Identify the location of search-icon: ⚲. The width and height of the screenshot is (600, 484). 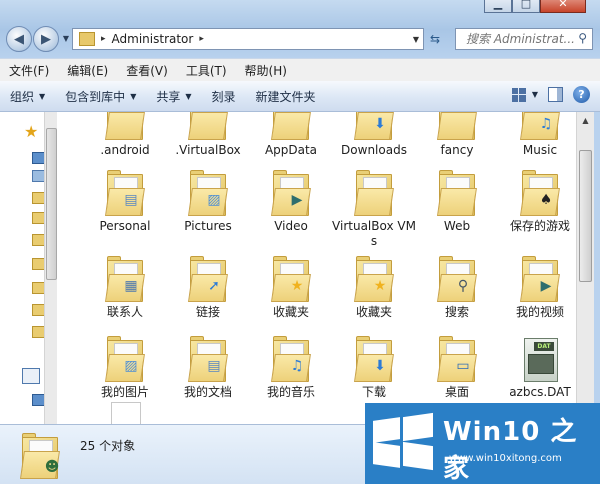
(582, 38).